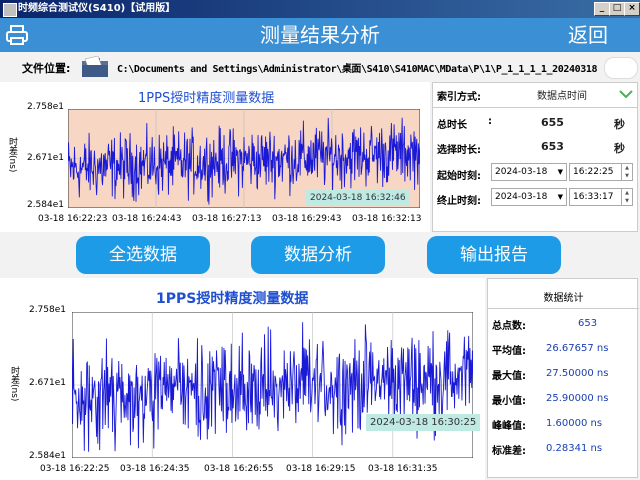  I want to click on stat-label: 平均值:, so click(509, 351).